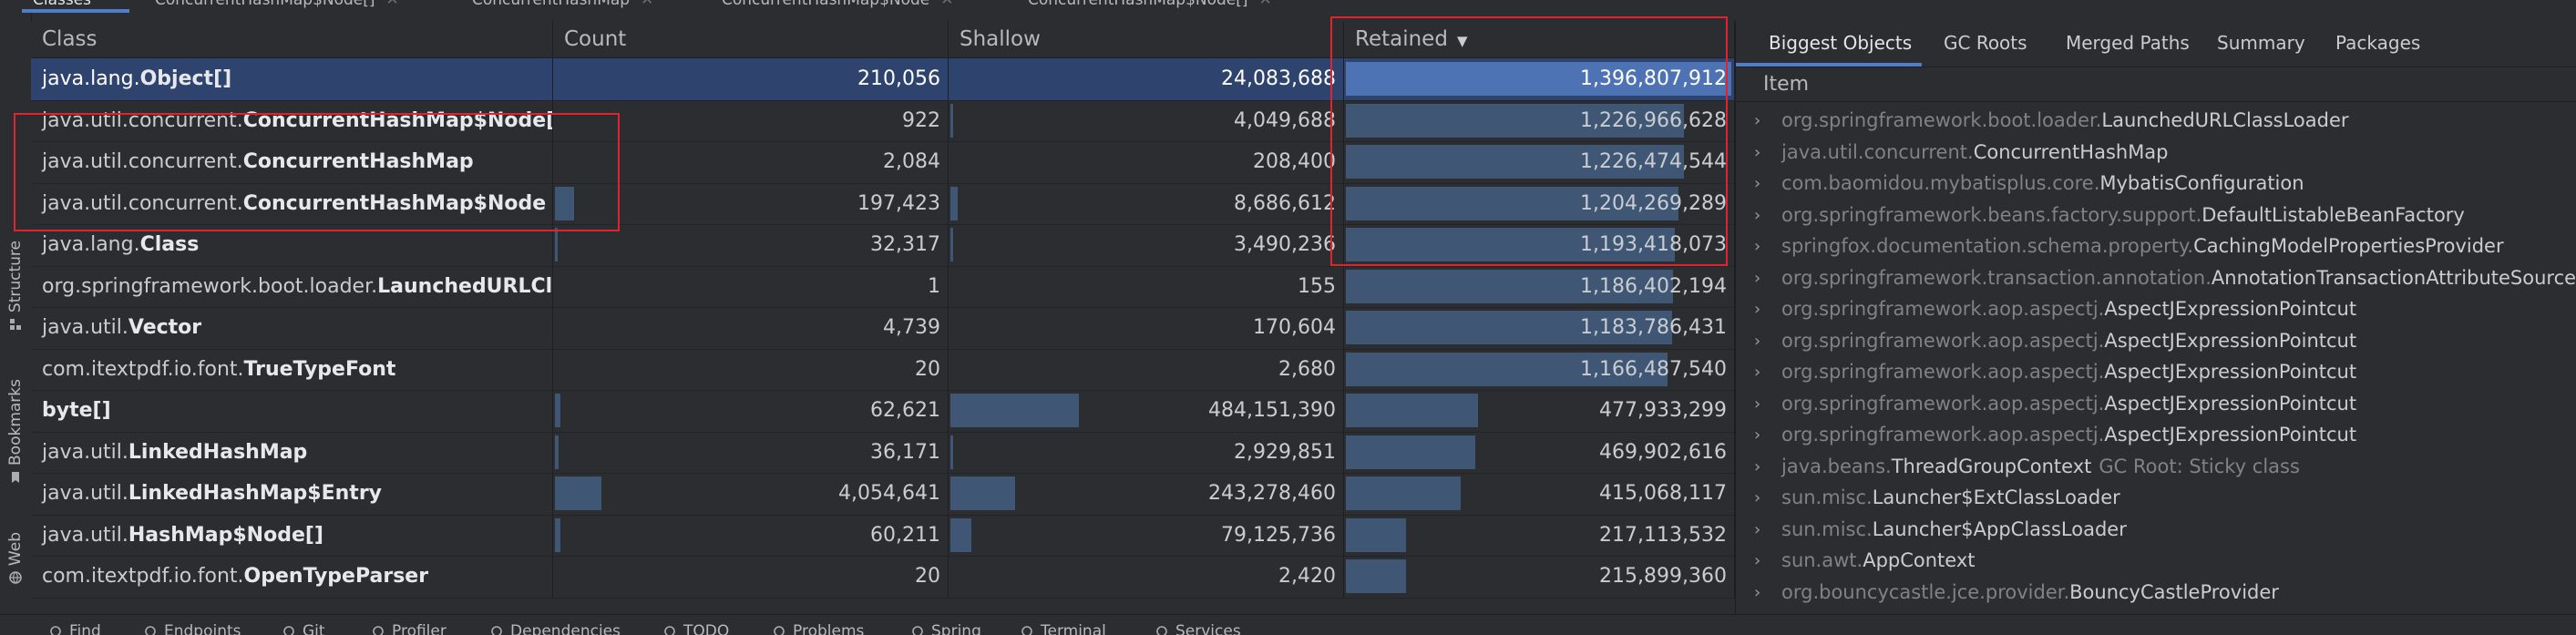  What do you see at coordinates (2128, 43) in the screenshot?
I see `tab-merged-paths: Merged Paths` at bounding box center [2128, 43].